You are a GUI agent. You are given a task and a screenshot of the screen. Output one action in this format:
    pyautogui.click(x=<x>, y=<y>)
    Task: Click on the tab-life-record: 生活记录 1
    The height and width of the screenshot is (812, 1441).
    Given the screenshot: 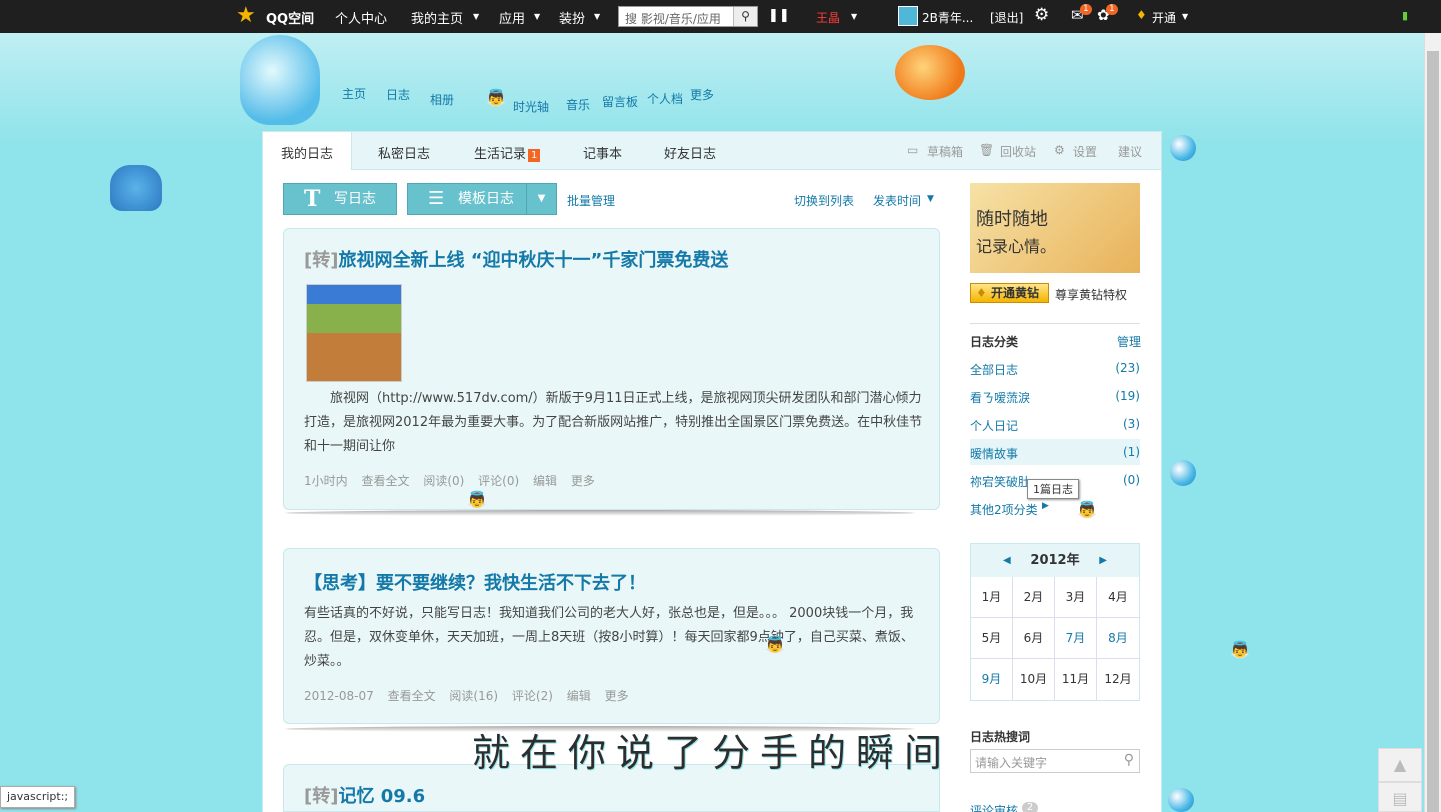 What is the action you would take?
    pyautogui.click(x=507, y=152)
    